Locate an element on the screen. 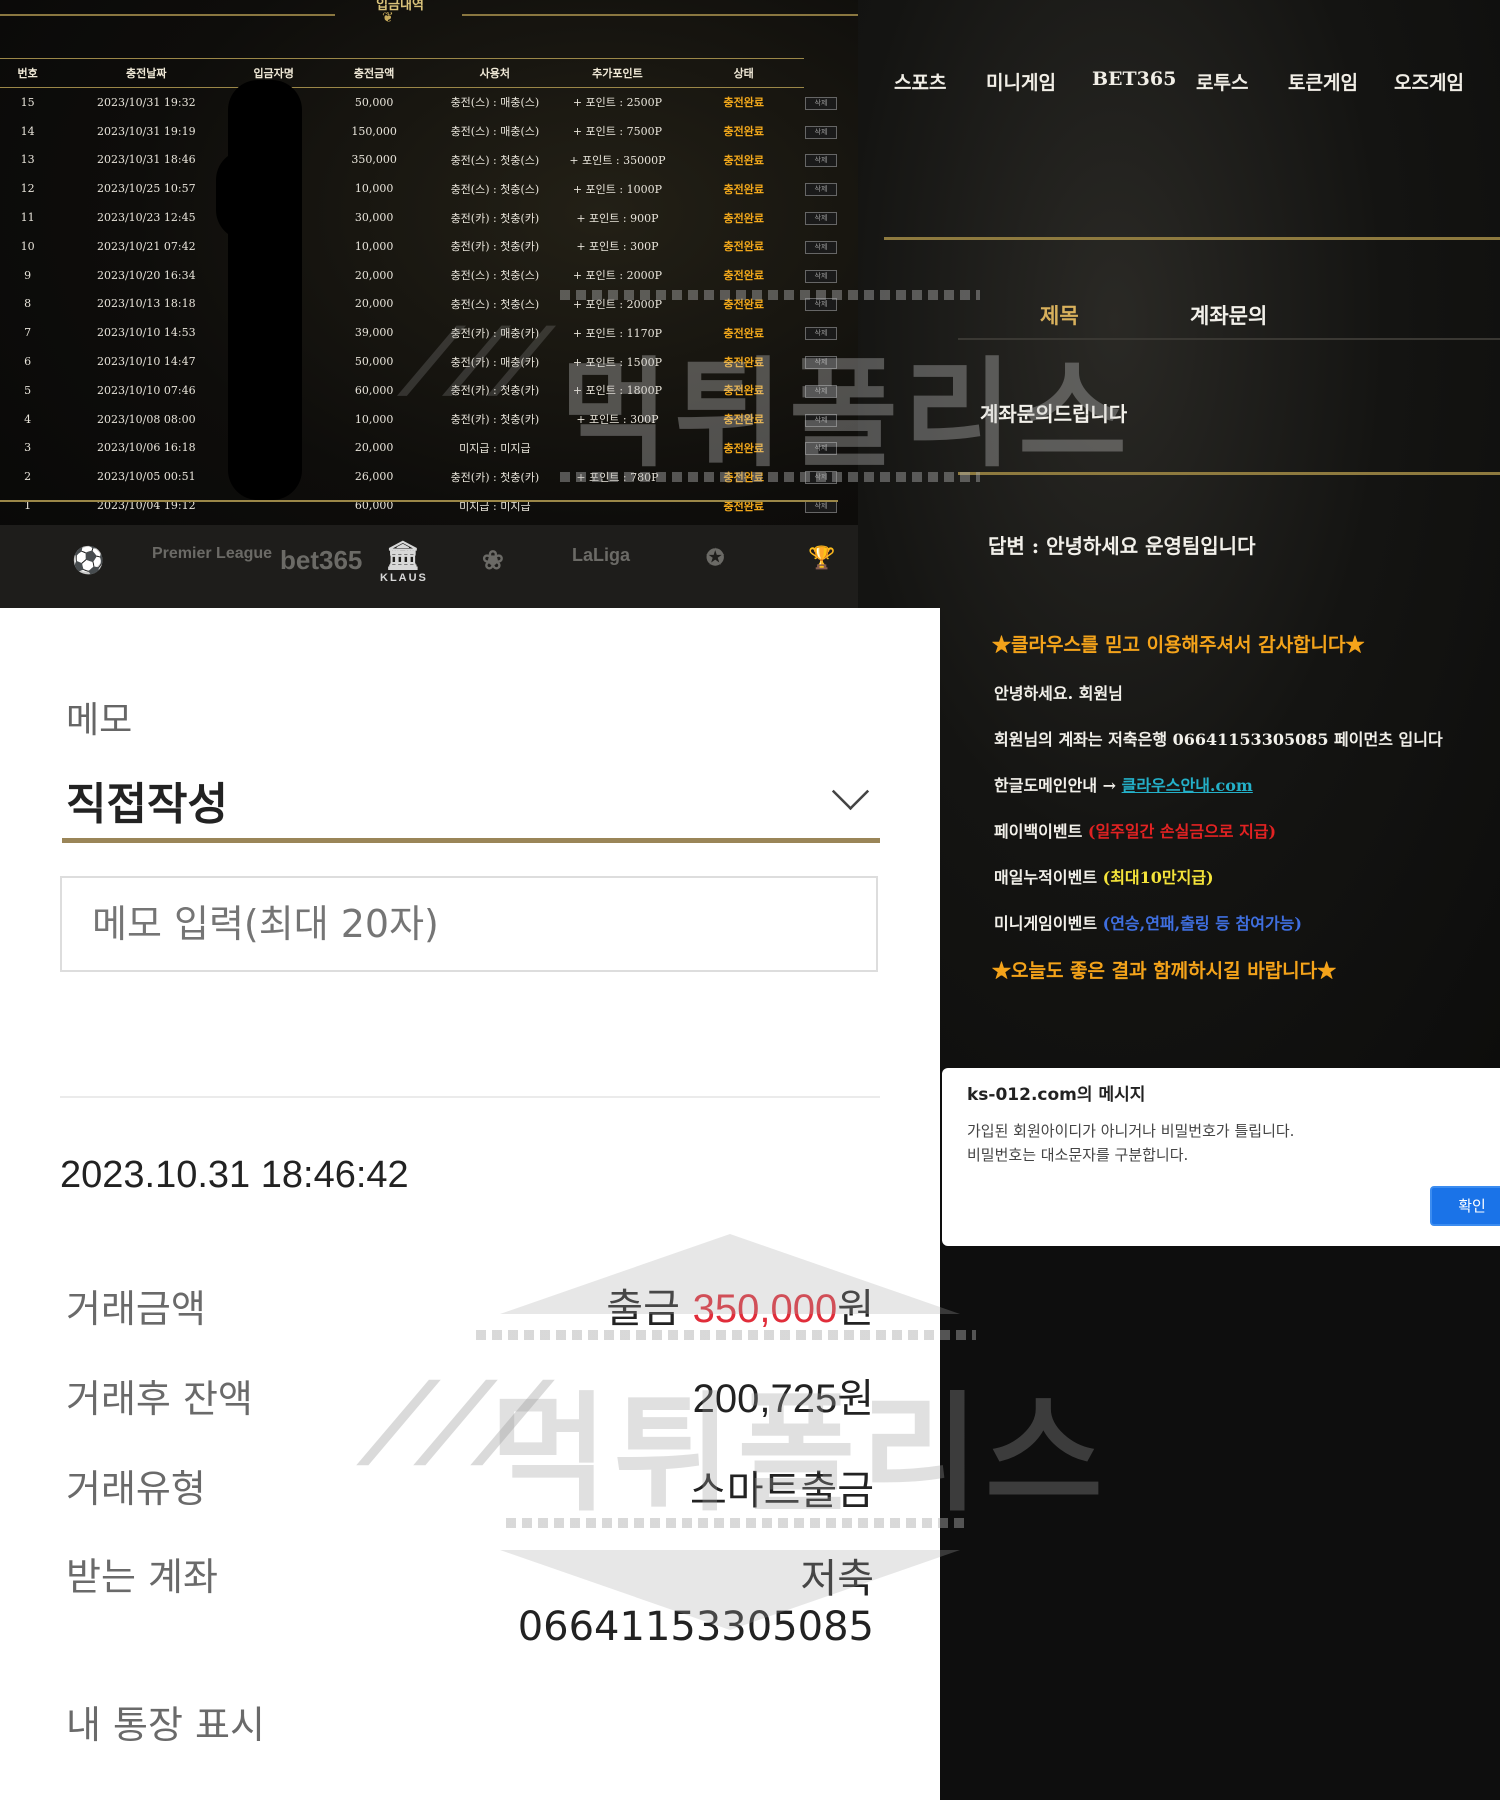  payback-prefix: 페이백이벤트 is located at coordinates (1041, 831).